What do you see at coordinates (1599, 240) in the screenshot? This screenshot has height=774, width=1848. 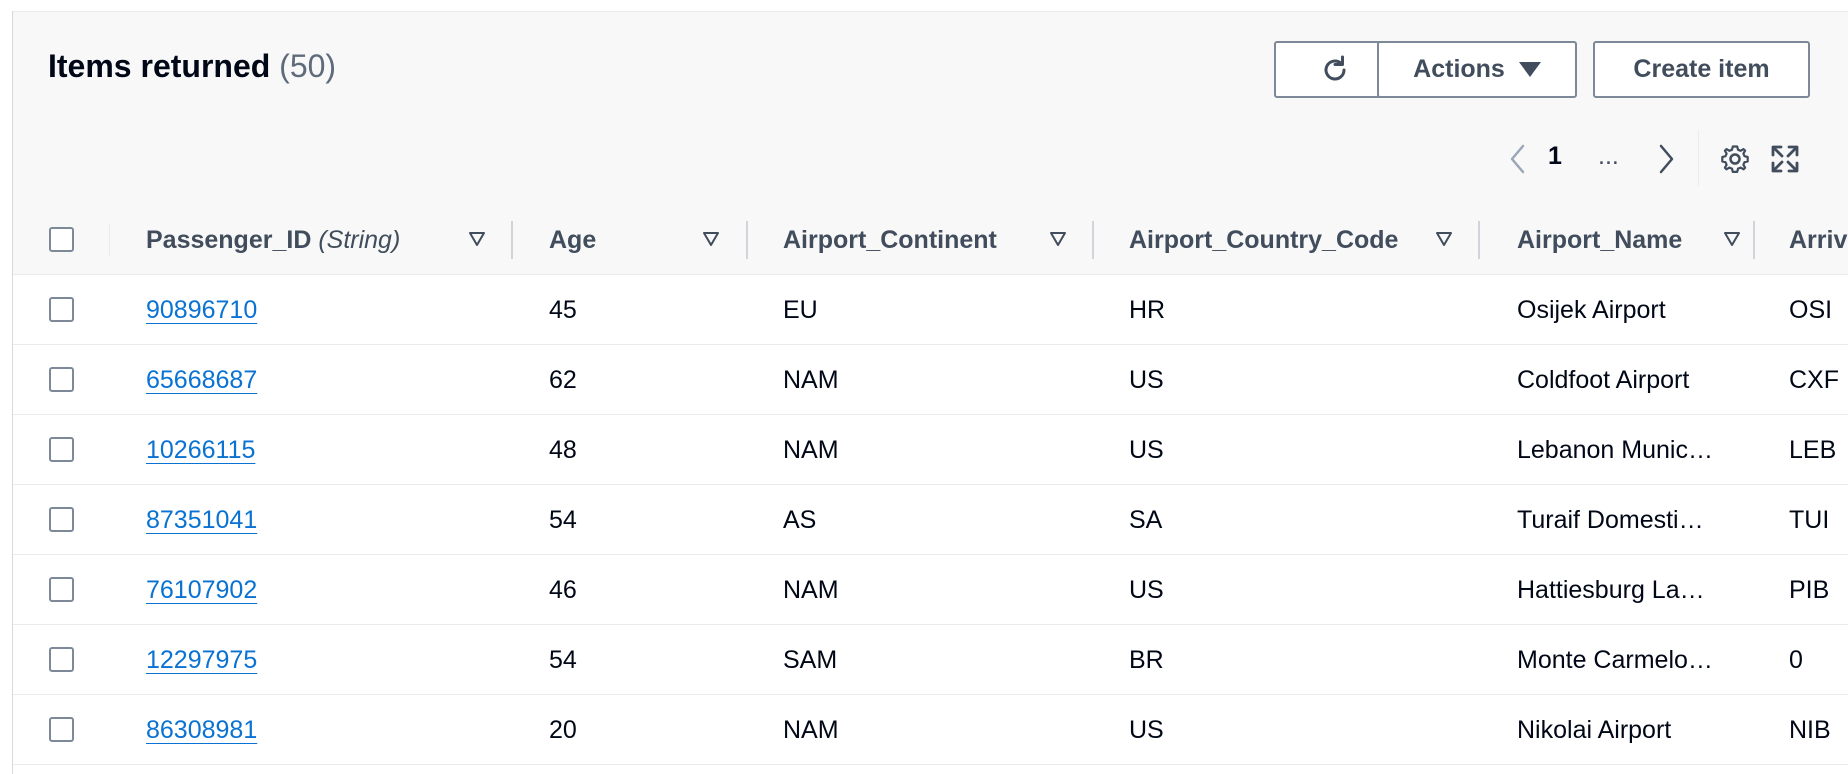 I see `column-header-airport-name: Airport_Name` at bounding box center [1599, 240].